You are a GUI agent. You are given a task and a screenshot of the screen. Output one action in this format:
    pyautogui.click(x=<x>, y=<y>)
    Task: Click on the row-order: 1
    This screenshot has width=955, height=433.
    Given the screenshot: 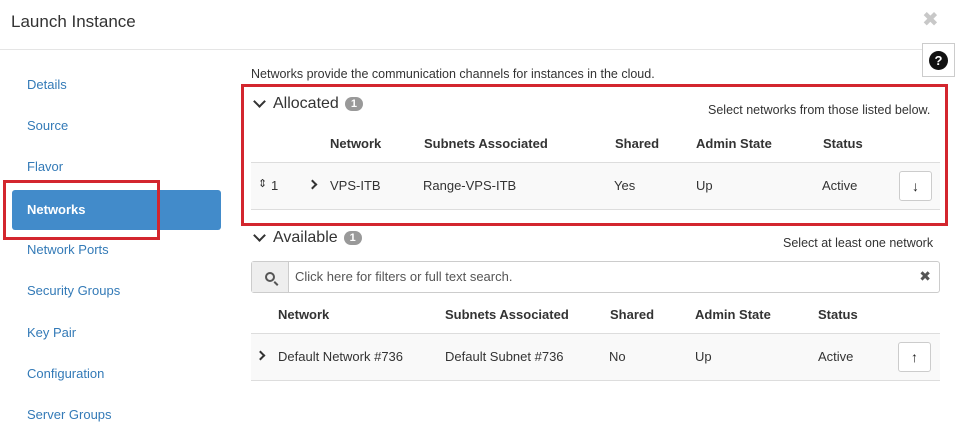 What is the action you would take?
    pyautogui.click(x=275, y=185)
    